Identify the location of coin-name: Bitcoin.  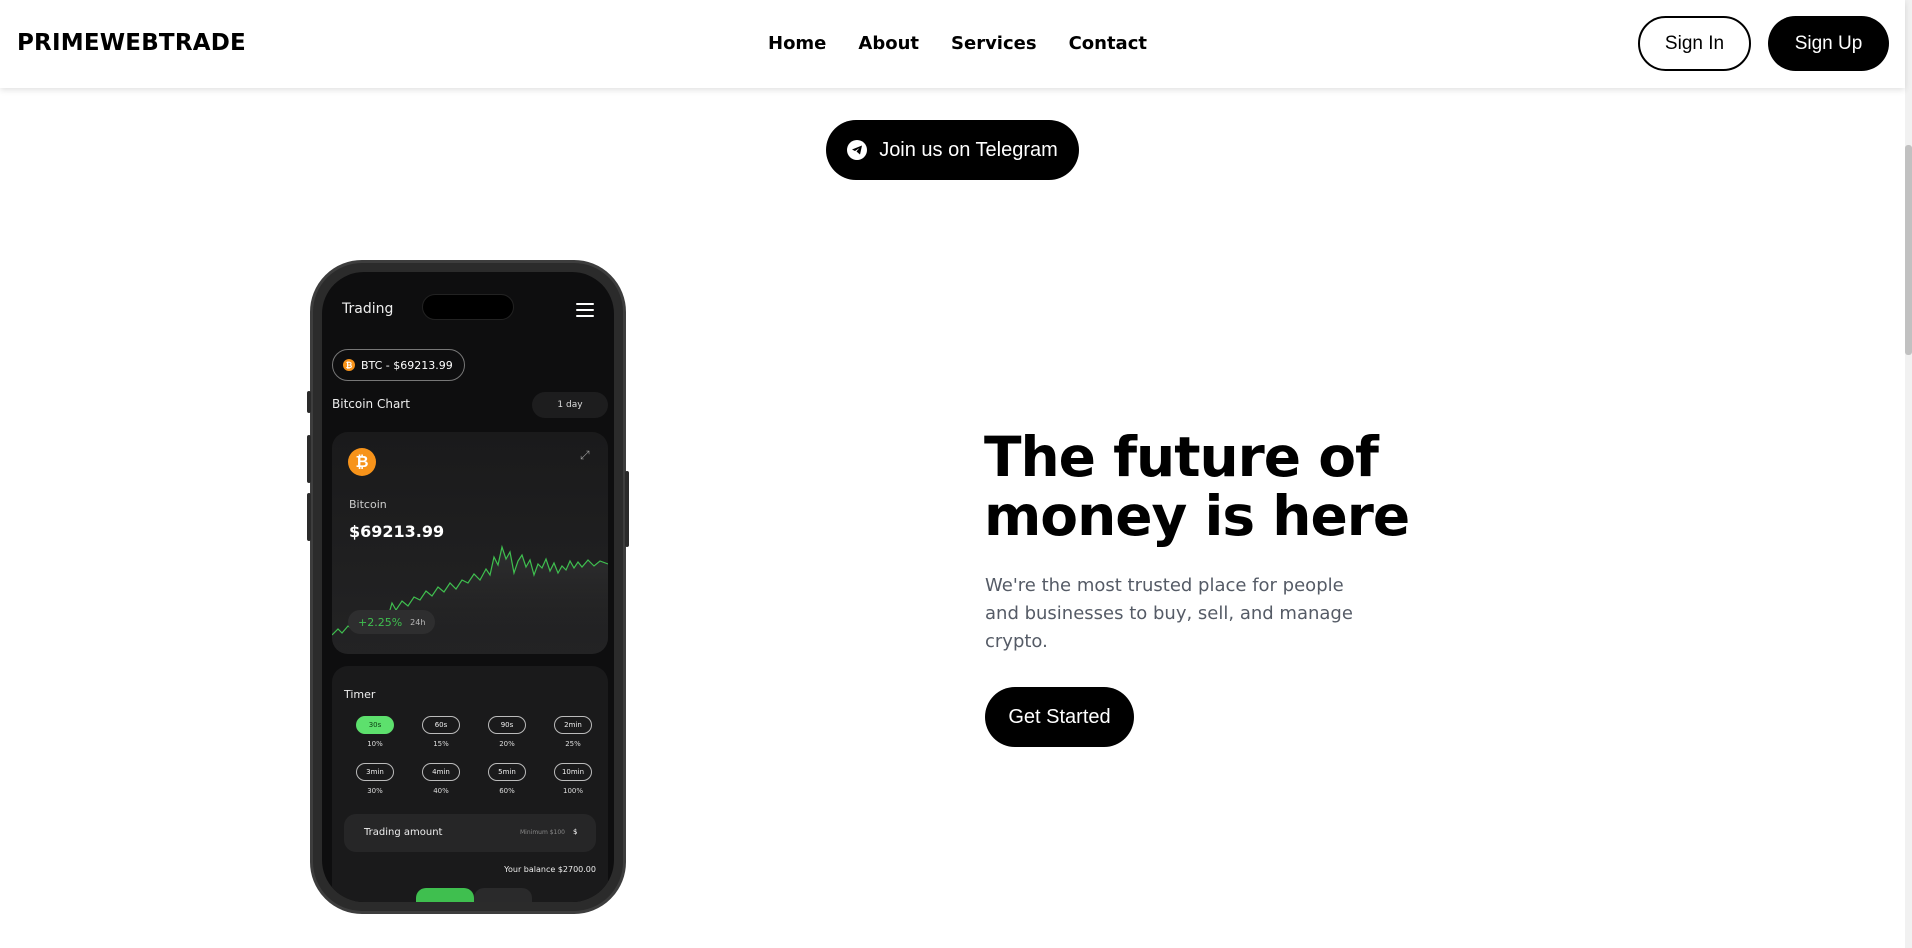
(368, 504).